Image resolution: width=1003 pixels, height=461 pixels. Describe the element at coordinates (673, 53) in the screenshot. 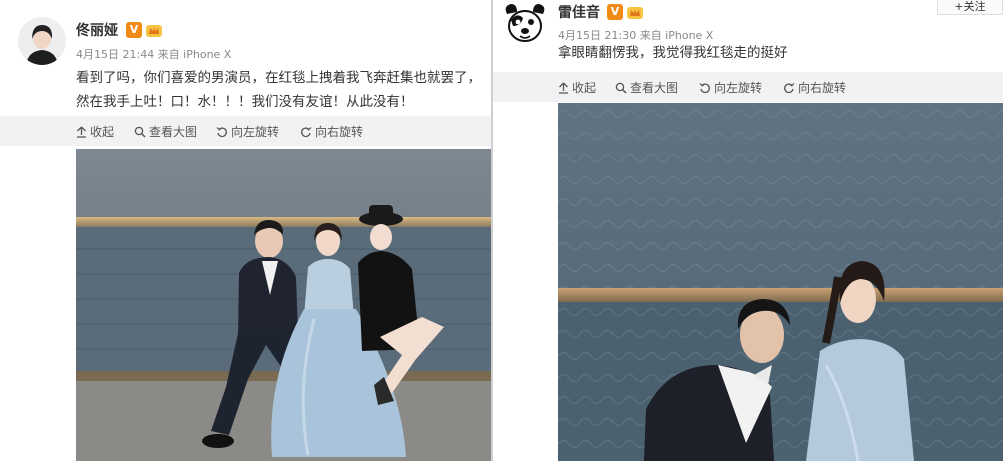

I see `post-text: 拿眼睛翻愣我，我觉得我红毯走的挺好` at that location.